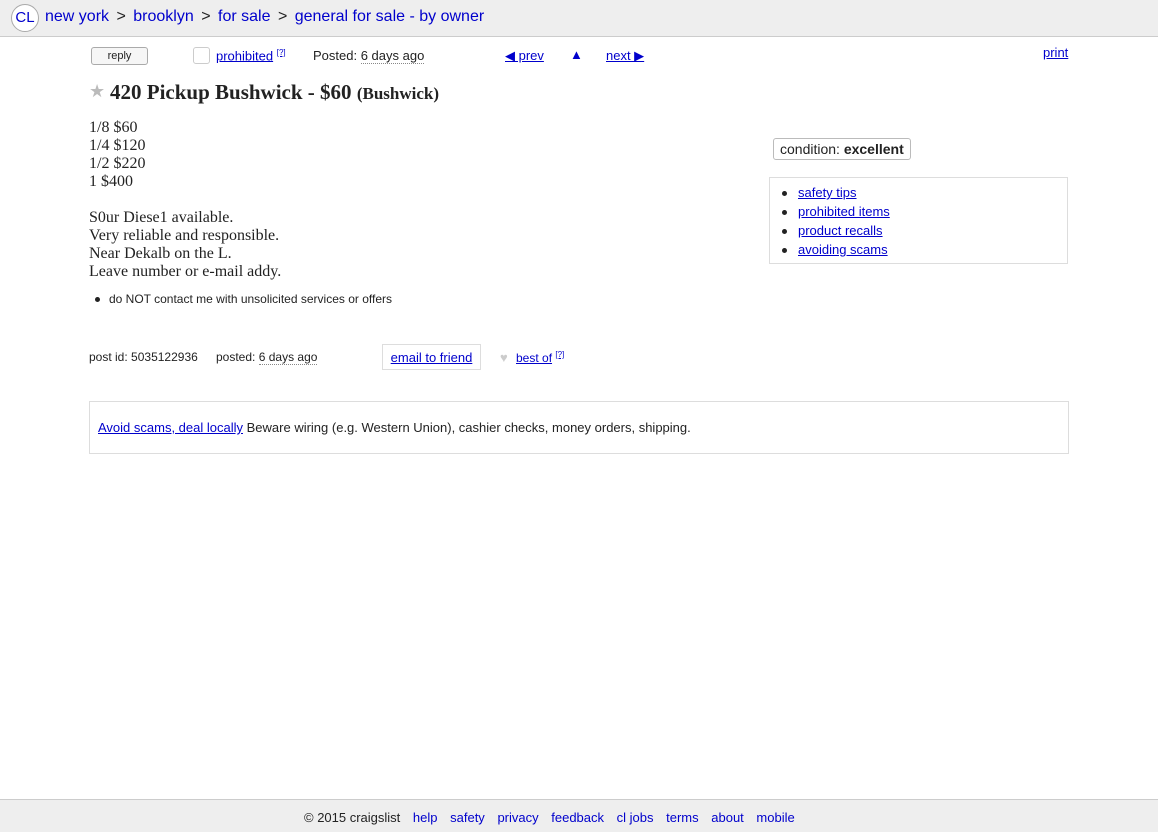 The height and width of the screenshot is (832, 1158). I want to click on print-link: print, so click(1055, 52).